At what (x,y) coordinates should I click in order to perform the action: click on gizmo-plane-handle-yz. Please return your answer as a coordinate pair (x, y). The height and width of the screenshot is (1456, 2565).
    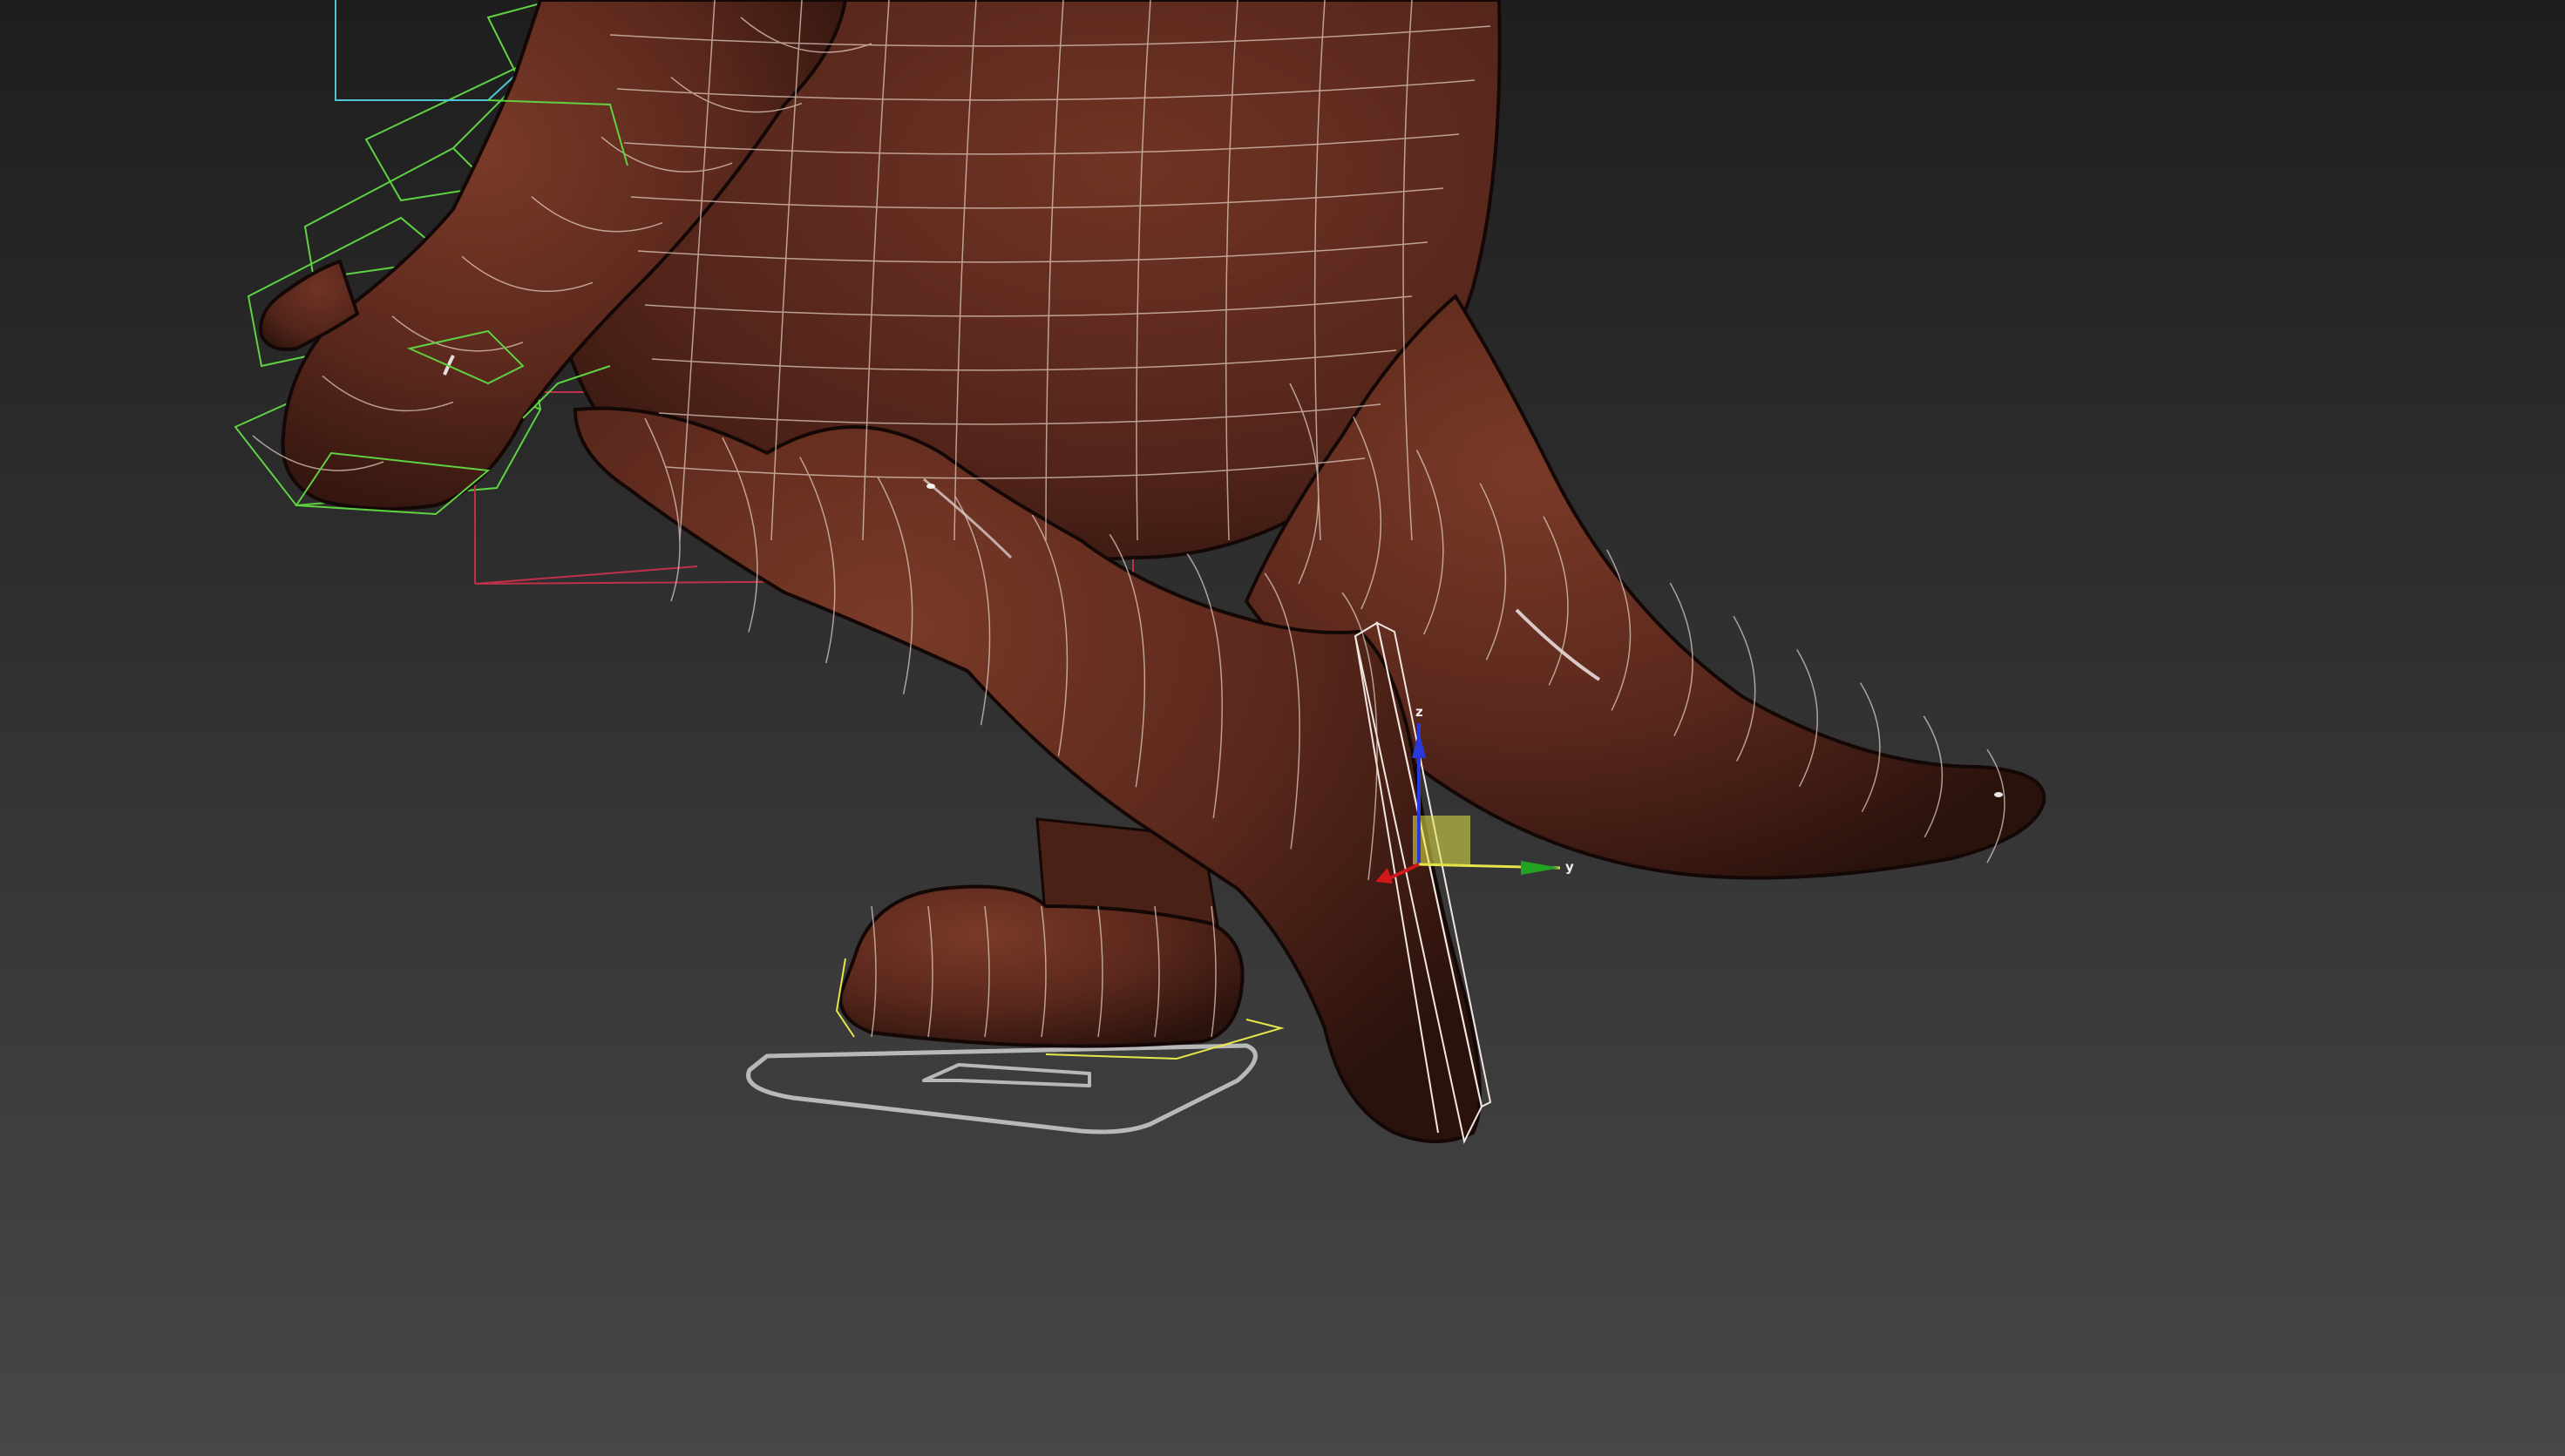
    Looking at the image, I should click on (1441, 840).